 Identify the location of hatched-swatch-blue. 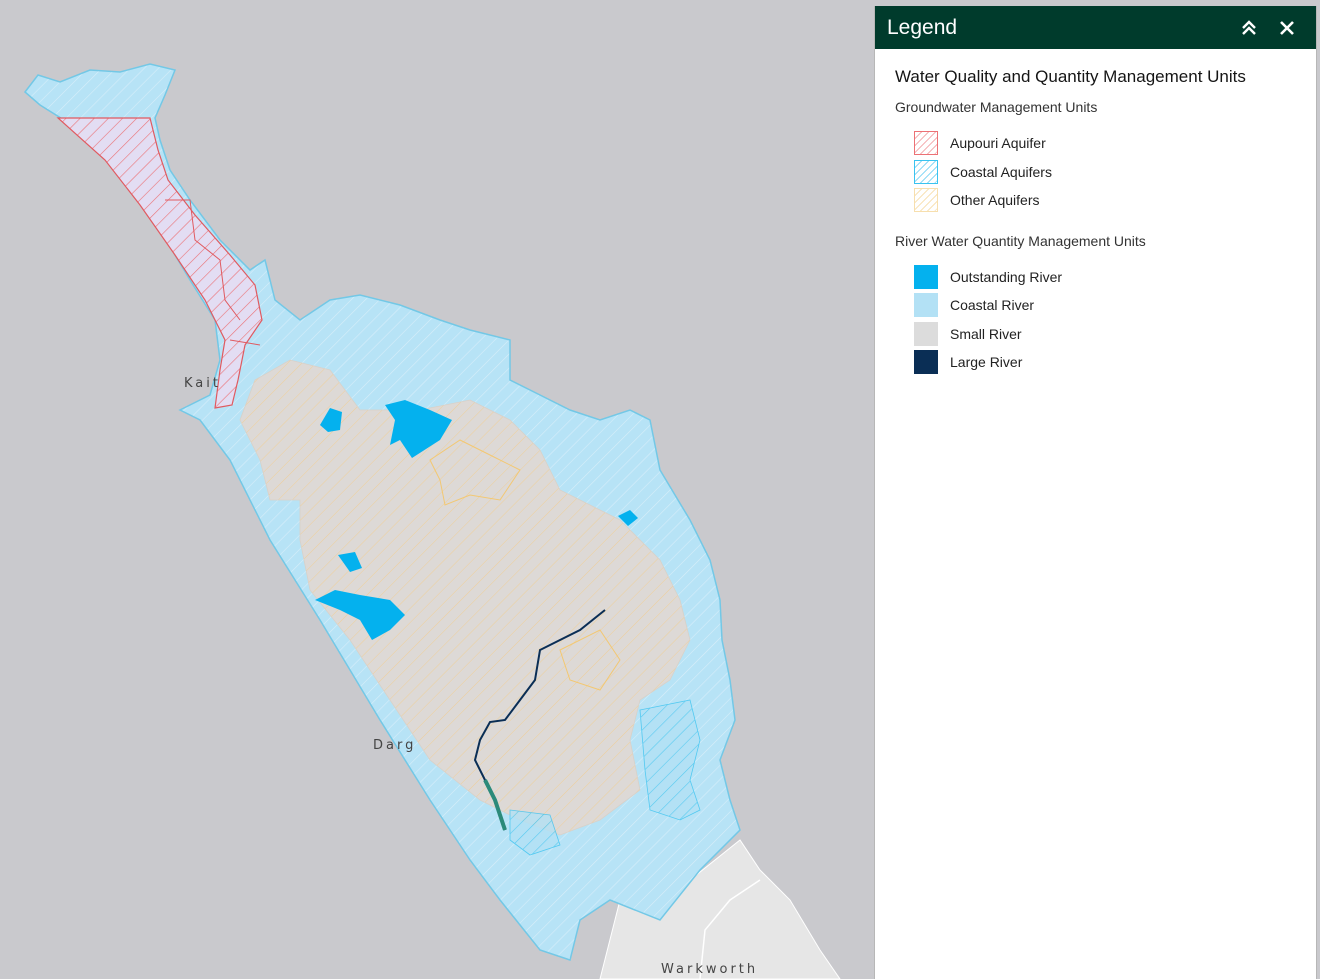
(926, 171).